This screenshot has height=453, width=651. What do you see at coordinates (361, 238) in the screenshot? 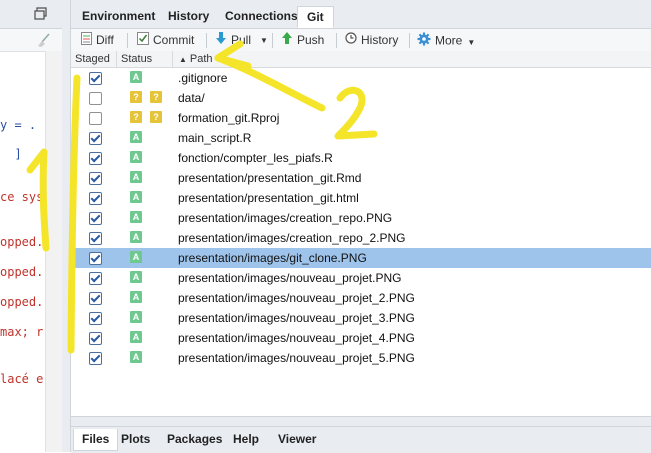
I see `file-row: Apresentation/images/creation_repo_2.PNG` at bounding box center [361, 238].